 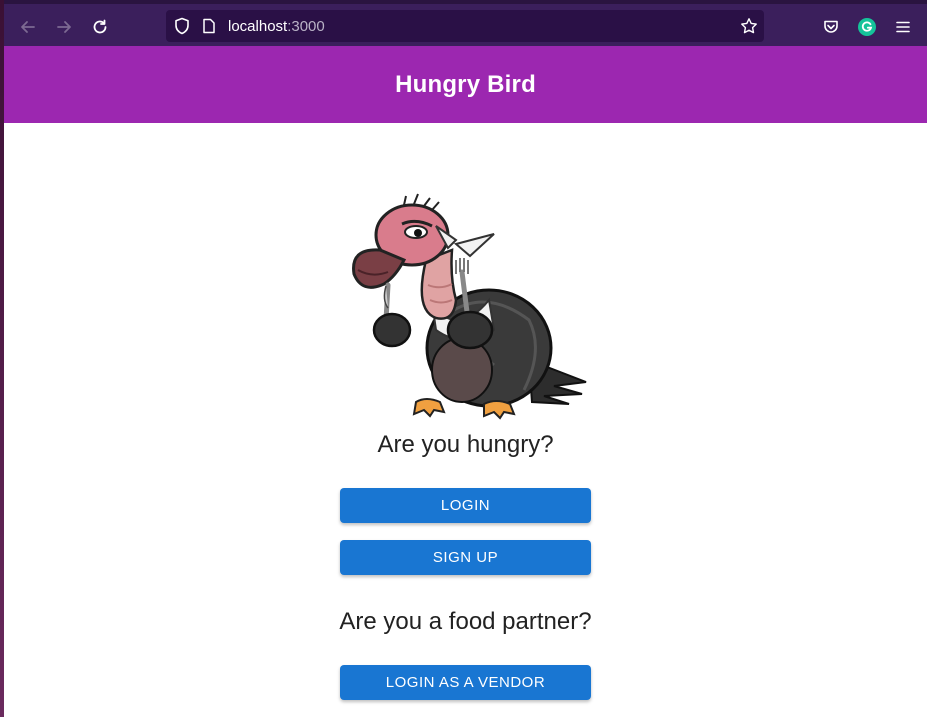 I want to click on pocket-icon, so click(x=831, y=27).